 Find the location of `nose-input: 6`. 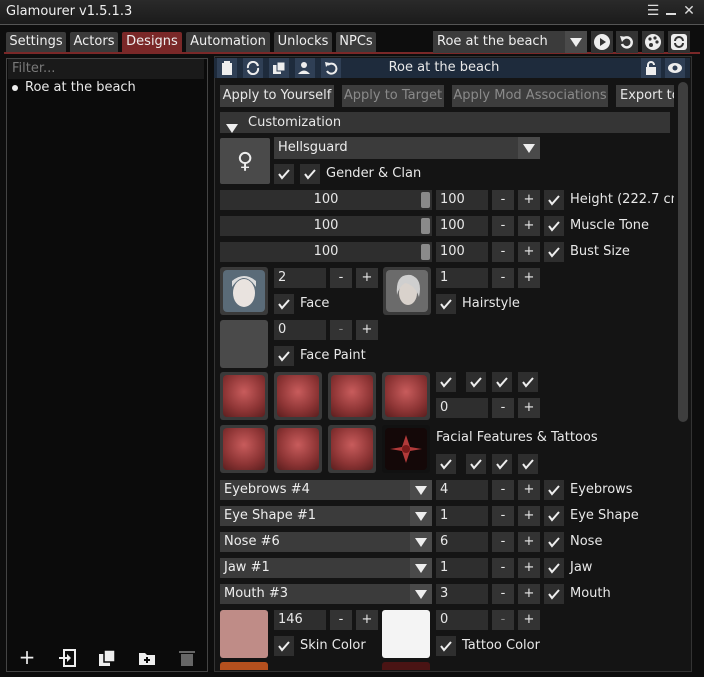

nose-input: 6 is located at coordinates (462, 542).